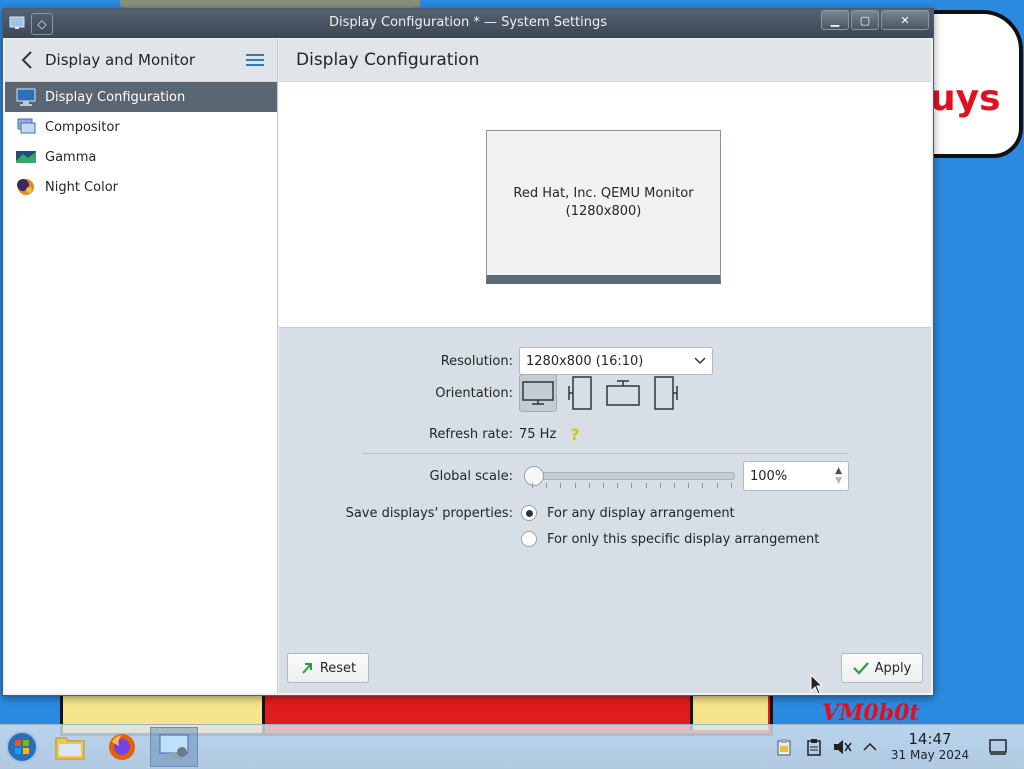  Describe the element at coordinates (429, 513) in the screenshot. I see `save-properties-label: Save displays' properties:` at that location.